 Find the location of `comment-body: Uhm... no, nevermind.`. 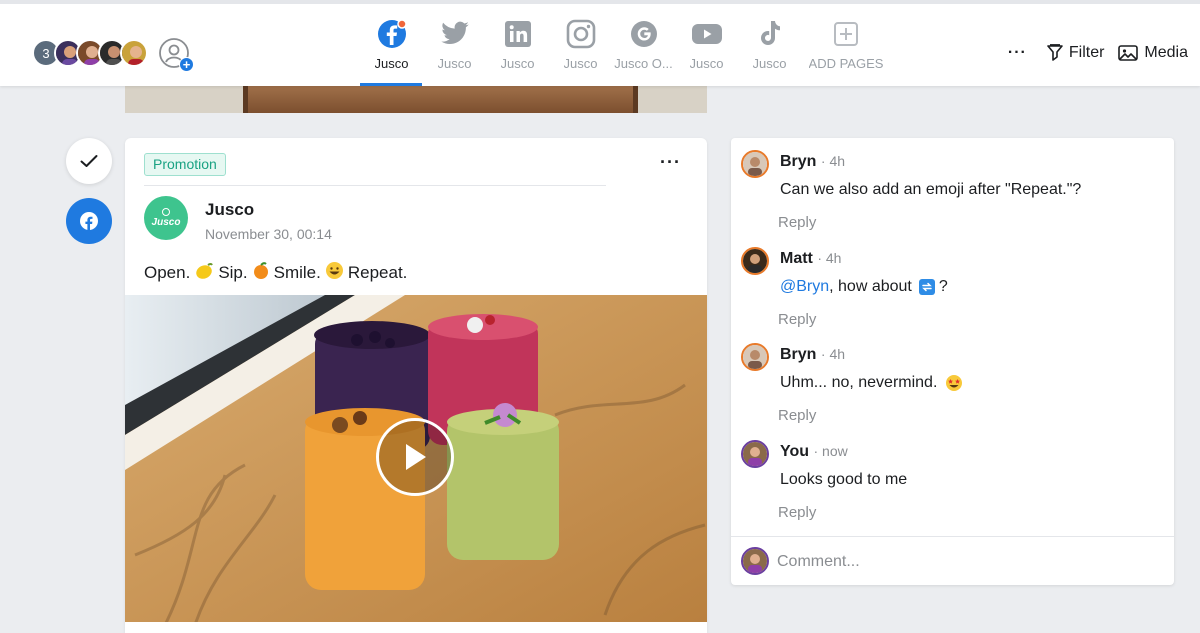

comment-body: Uhm... no, nevermind. is located at coordinates (871, 383).